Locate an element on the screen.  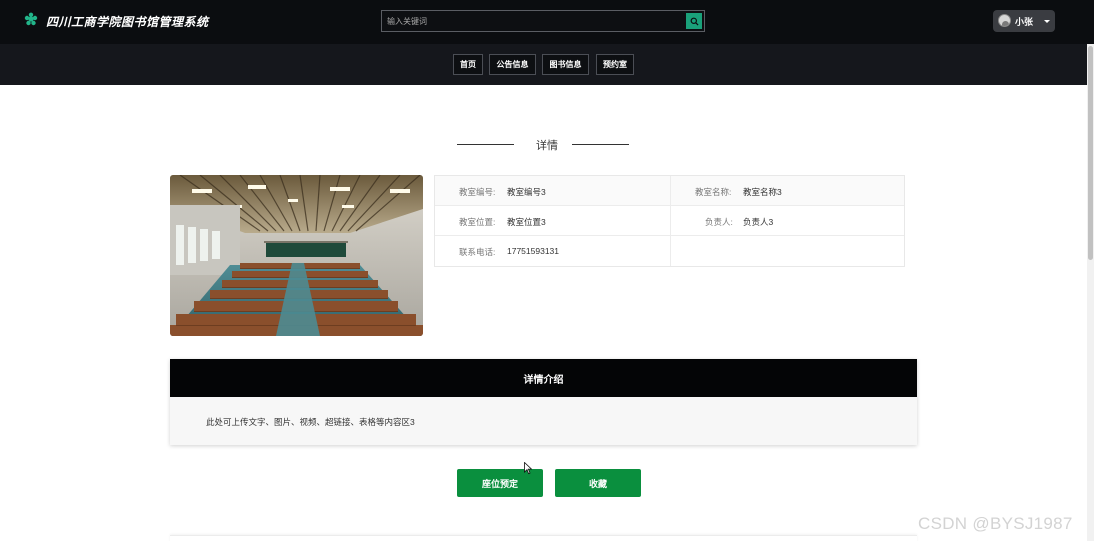
favorite-button: 收藏 is located at coordinates (598, 483).